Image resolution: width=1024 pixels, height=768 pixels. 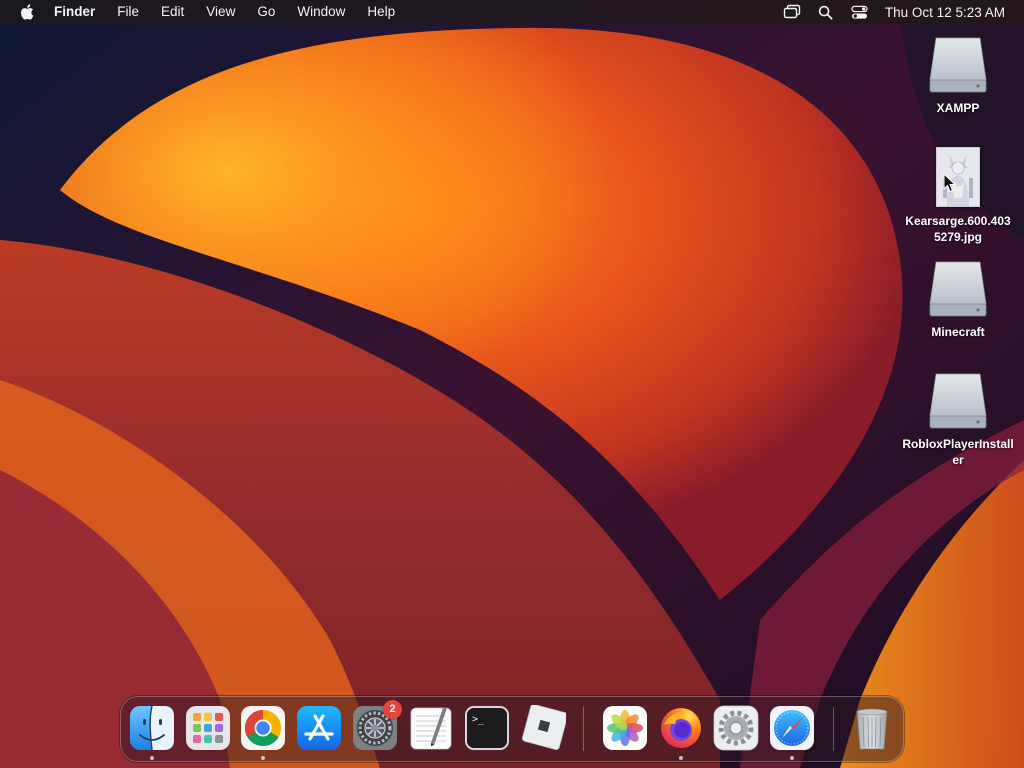 I want to click on dock-system-settings, so click(x=736, y=728).